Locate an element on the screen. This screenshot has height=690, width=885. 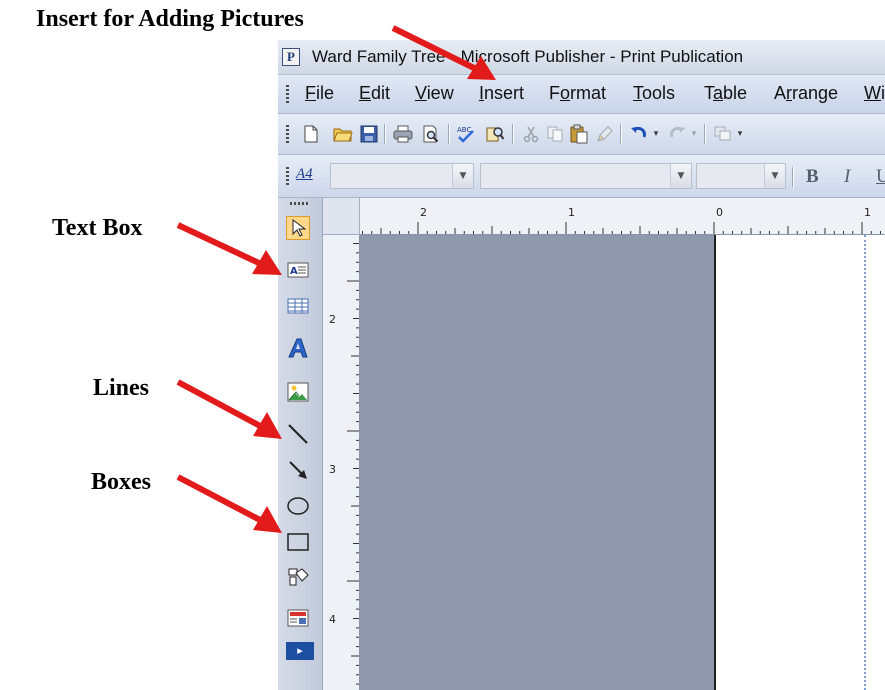
bring-forward-dropdown-icon: ▾ is located at coordinates (740, 134).